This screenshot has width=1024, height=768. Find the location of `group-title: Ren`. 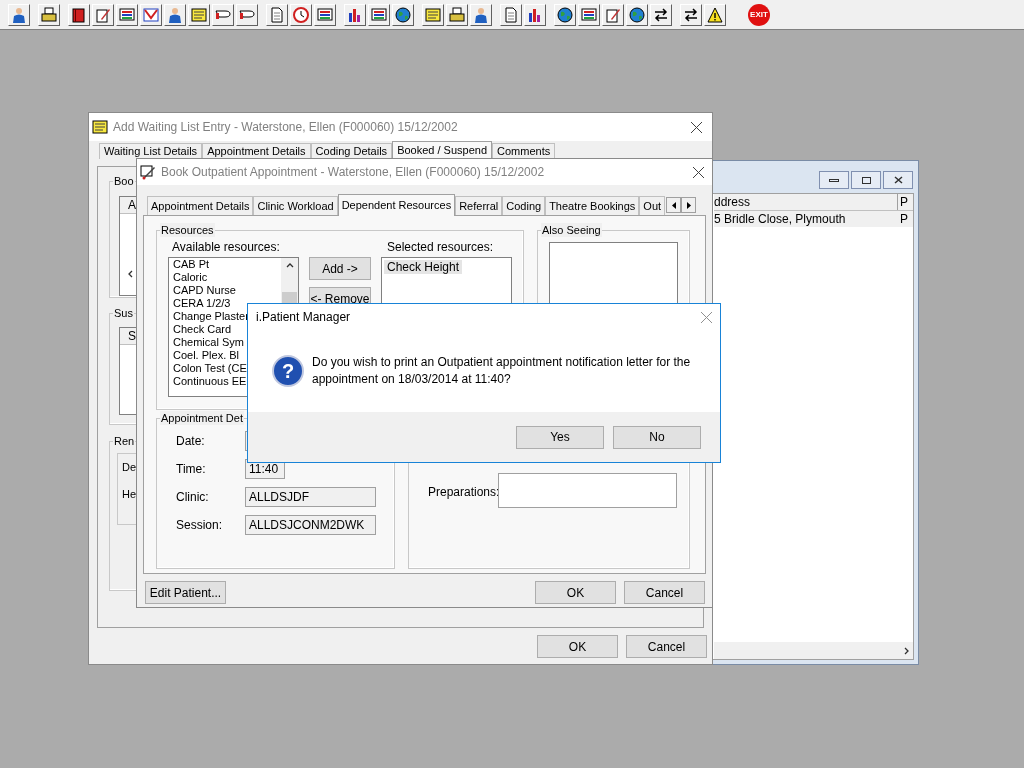

group-title: Ren is located at coordinates (124, 441).